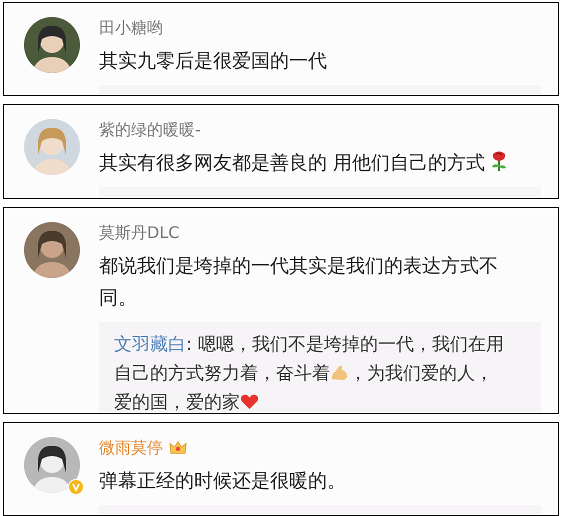  I want to click on crown-icon, so click(178, 448).